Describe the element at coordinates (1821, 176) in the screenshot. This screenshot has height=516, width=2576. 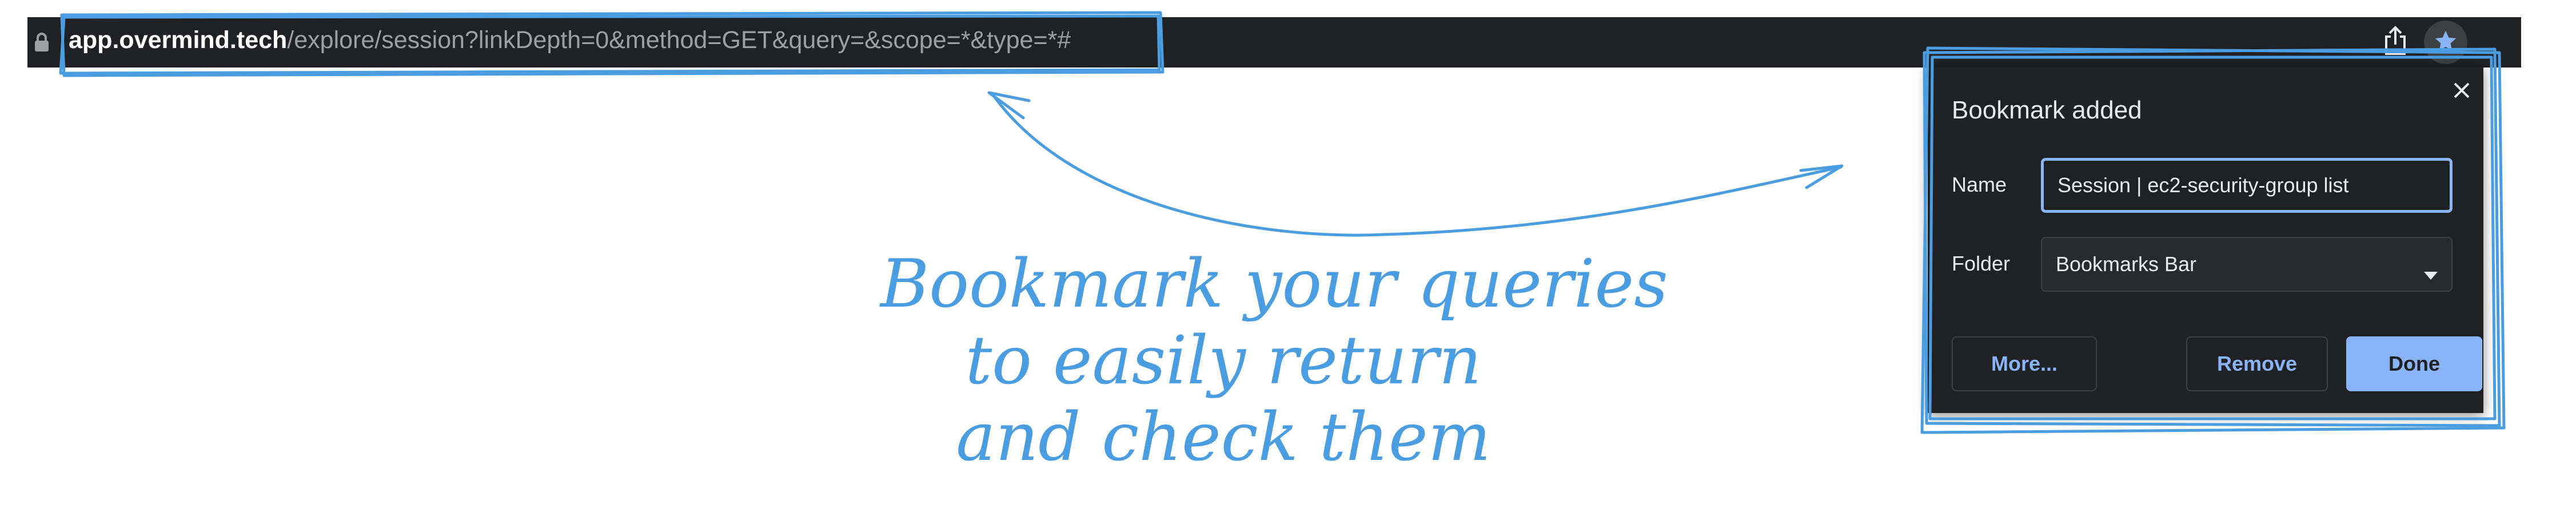
I see `arrow-head-right` at that location.